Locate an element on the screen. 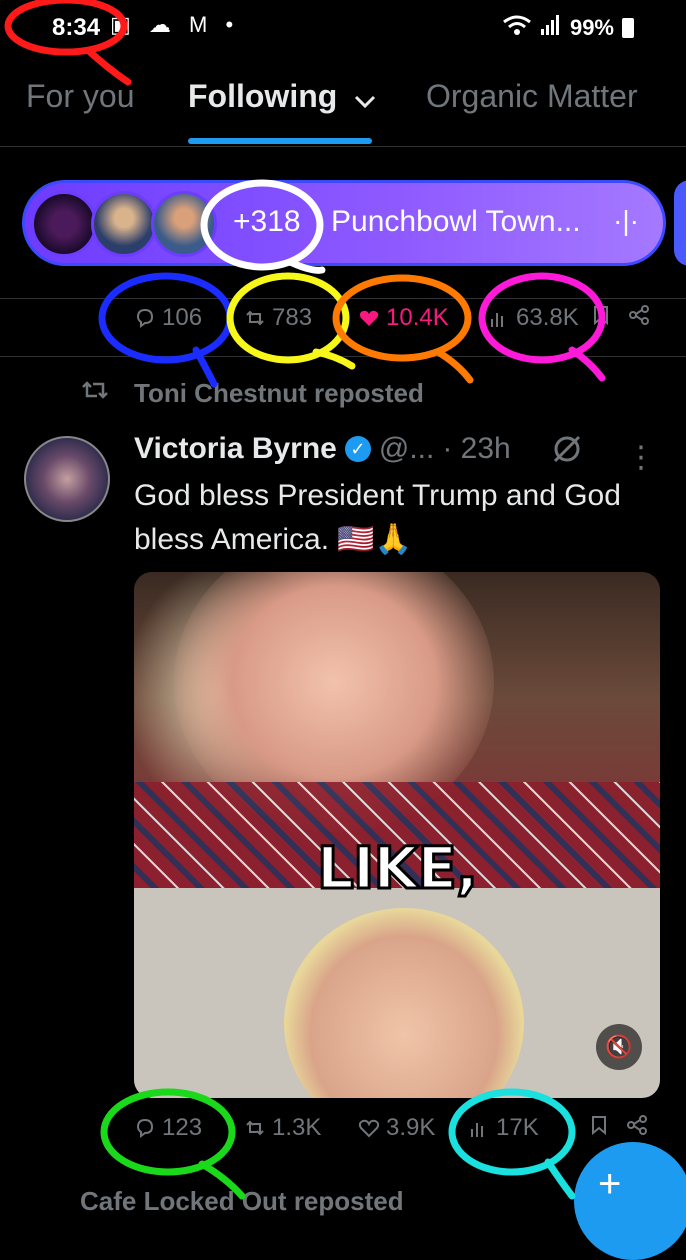  mute-icon: 🔇 is located at coordinates (619, 1047).